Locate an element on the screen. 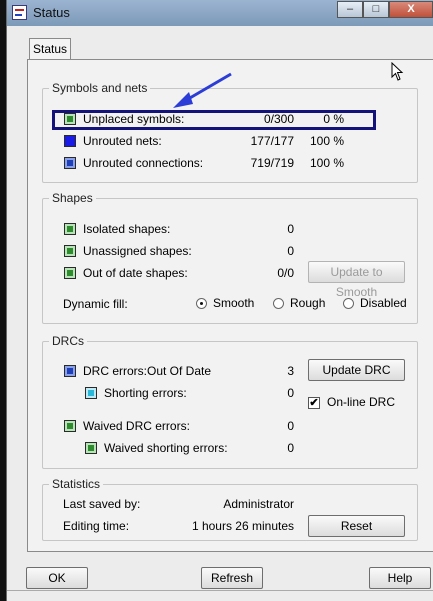 The height and width of the screenshot is (601, 433). out-of-date-shapes-value: 0/0 is located at coordinates (285, 273).